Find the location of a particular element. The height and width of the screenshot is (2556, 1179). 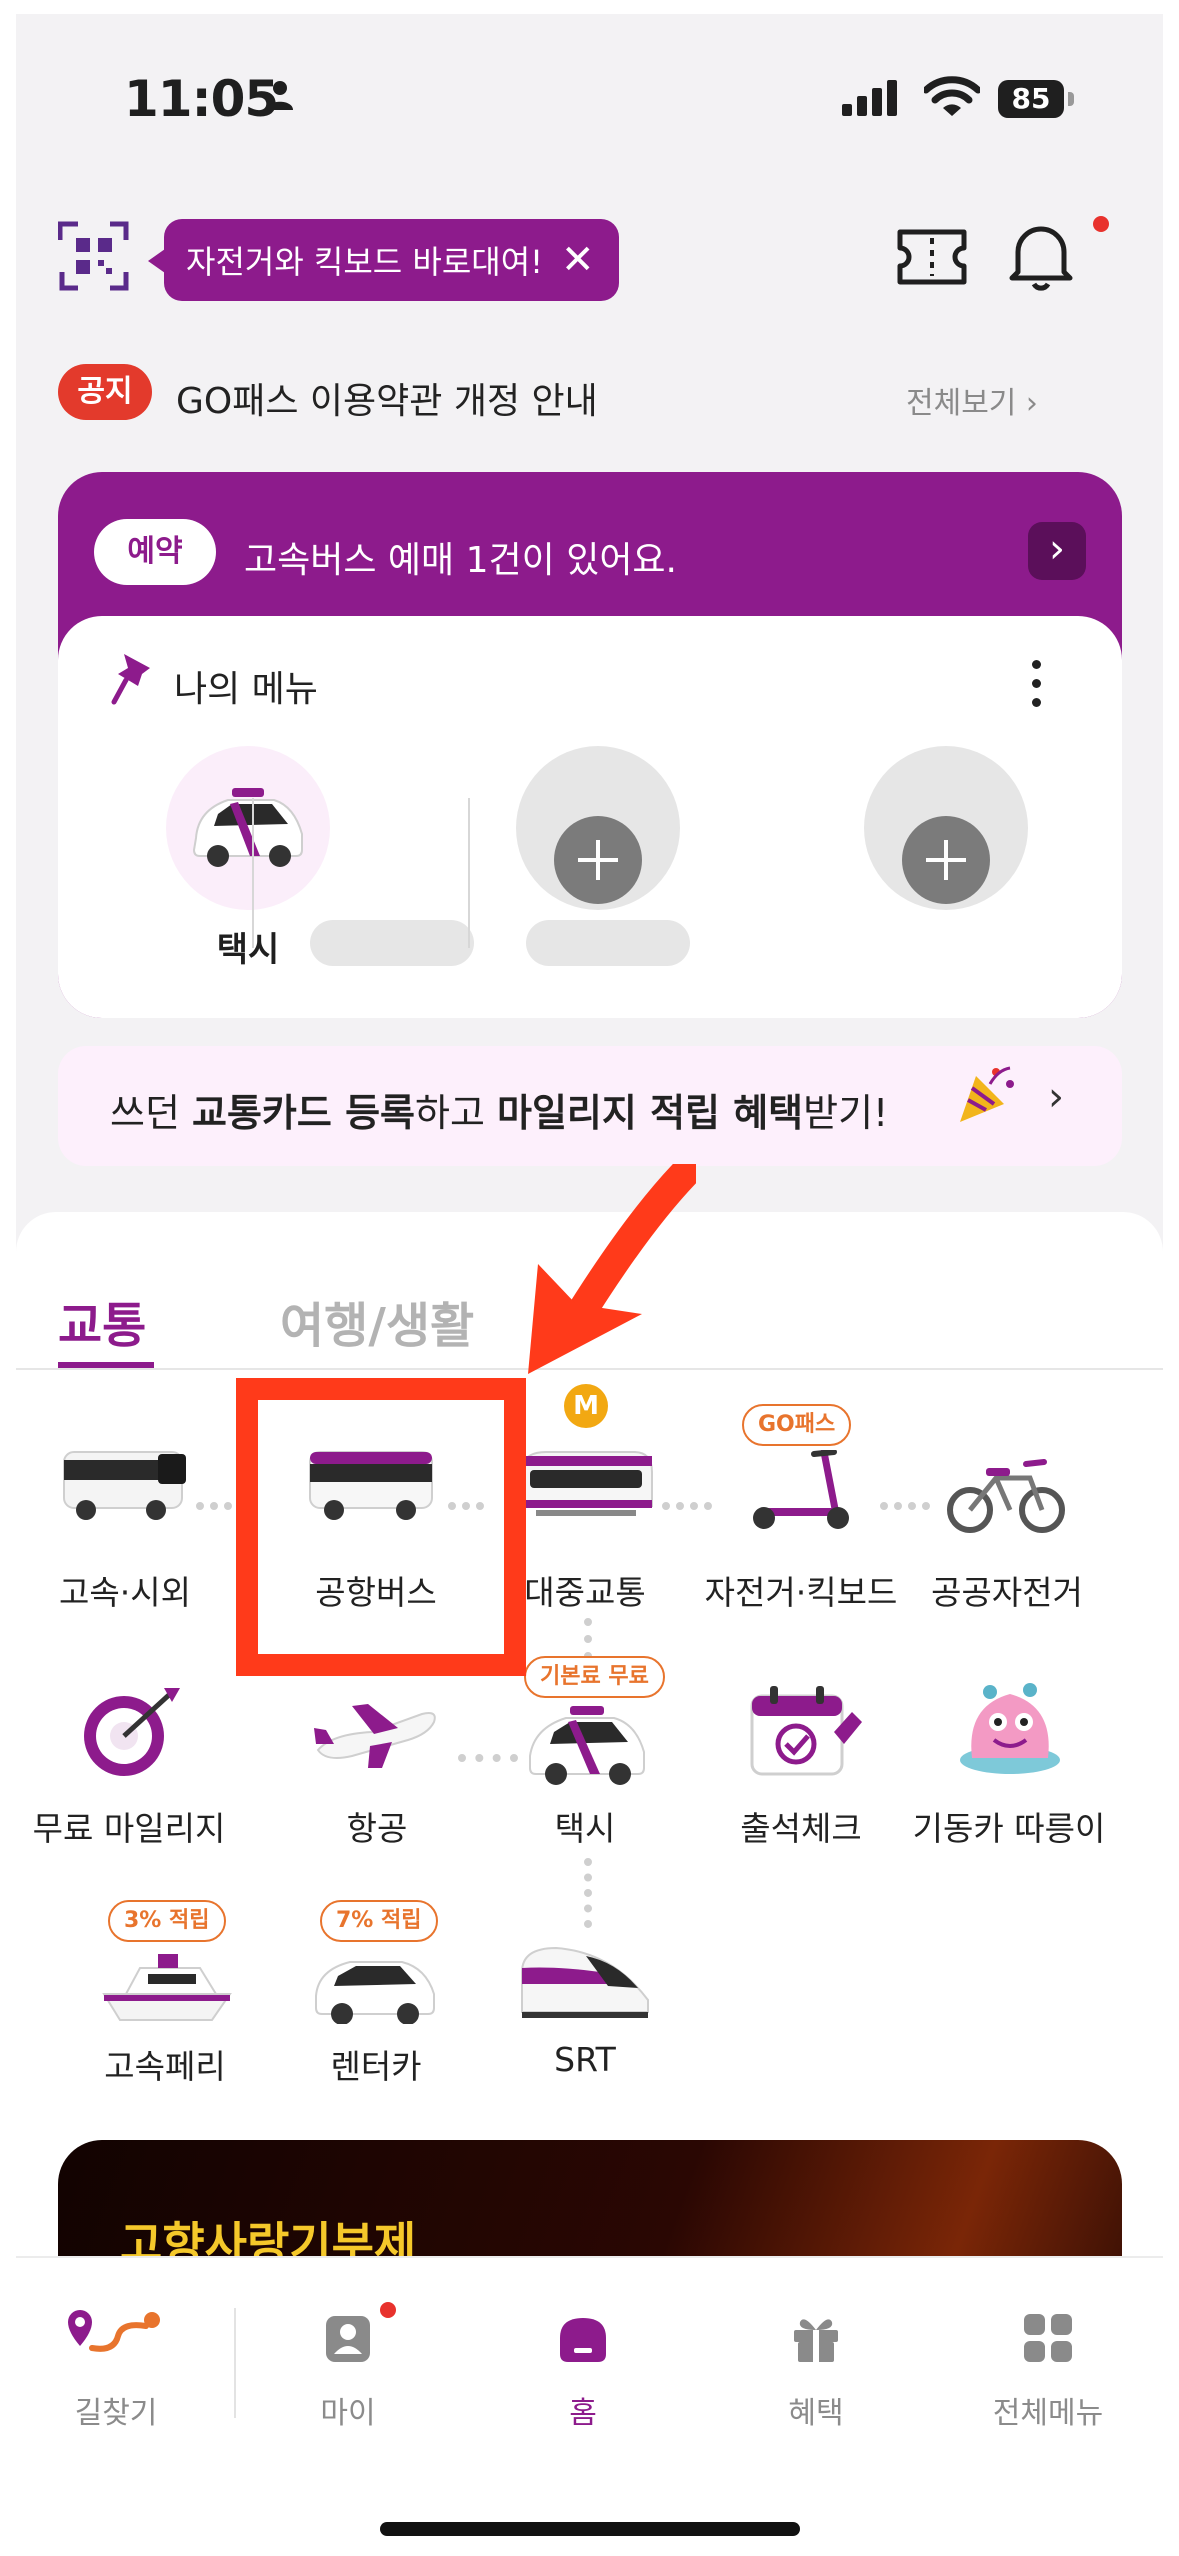

public-bike-label: 공공자전거 is located at coordinates (1007, 1592).